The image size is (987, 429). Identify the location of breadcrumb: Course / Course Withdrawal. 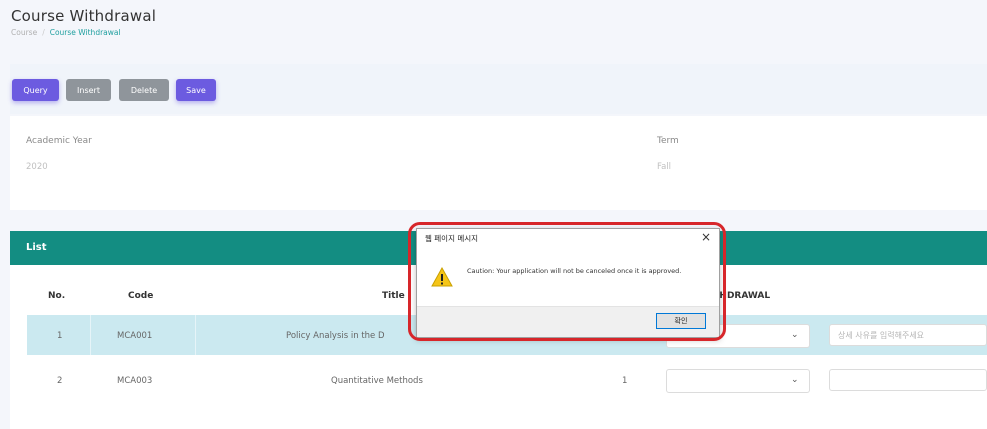
(66, 32).